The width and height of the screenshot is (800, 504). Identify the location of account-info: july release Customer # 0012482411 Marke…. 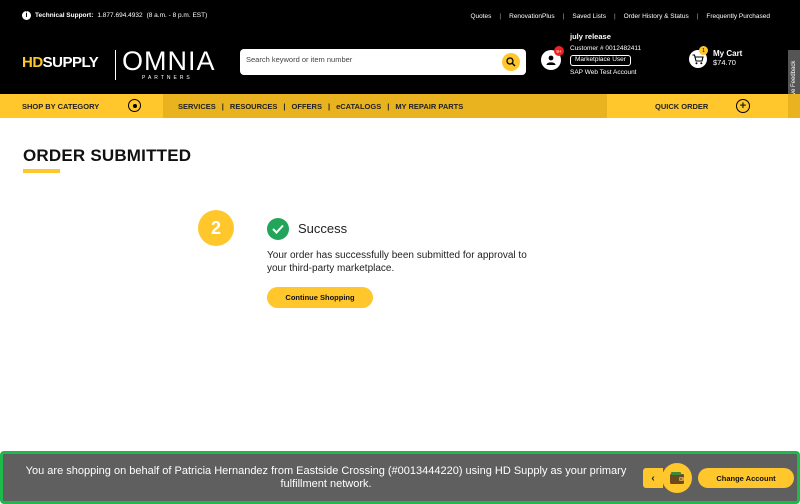
(605, 54).